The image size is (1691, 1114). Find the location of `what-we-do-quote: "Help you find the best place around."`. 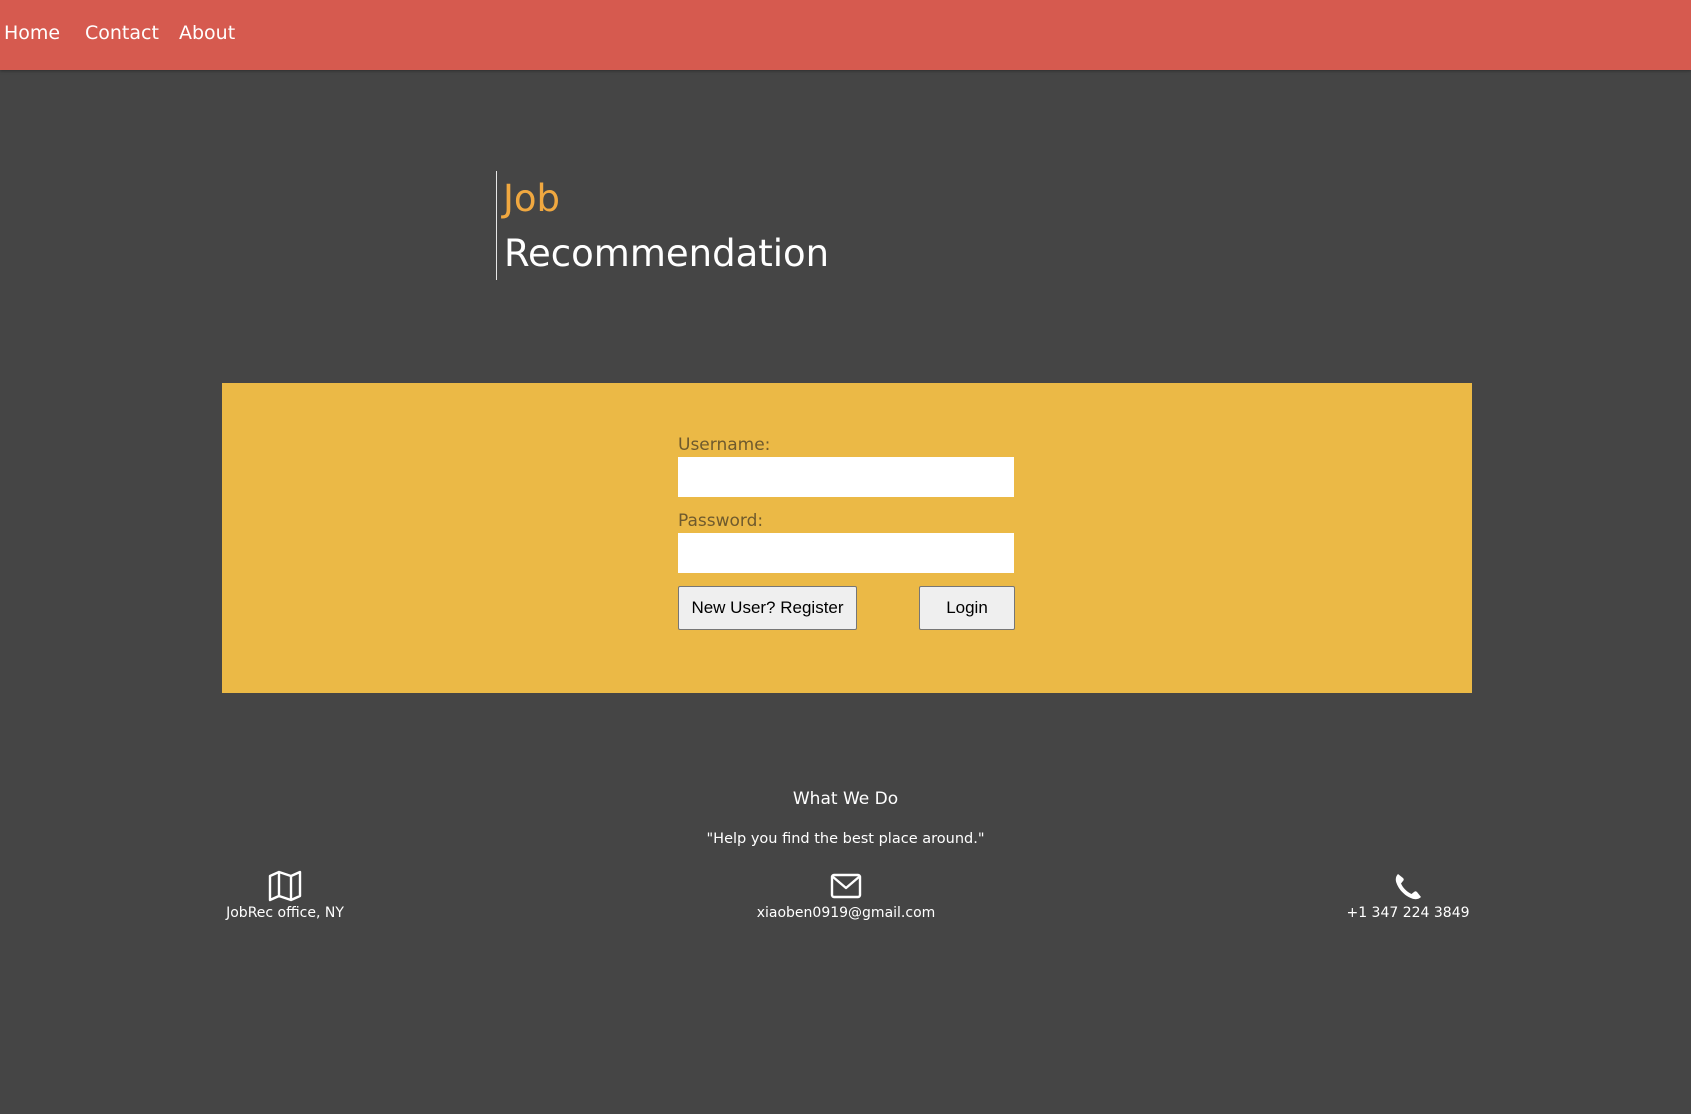

what-we-do-quote: "Help you find the best place around." is located at coordinates (845, 839).